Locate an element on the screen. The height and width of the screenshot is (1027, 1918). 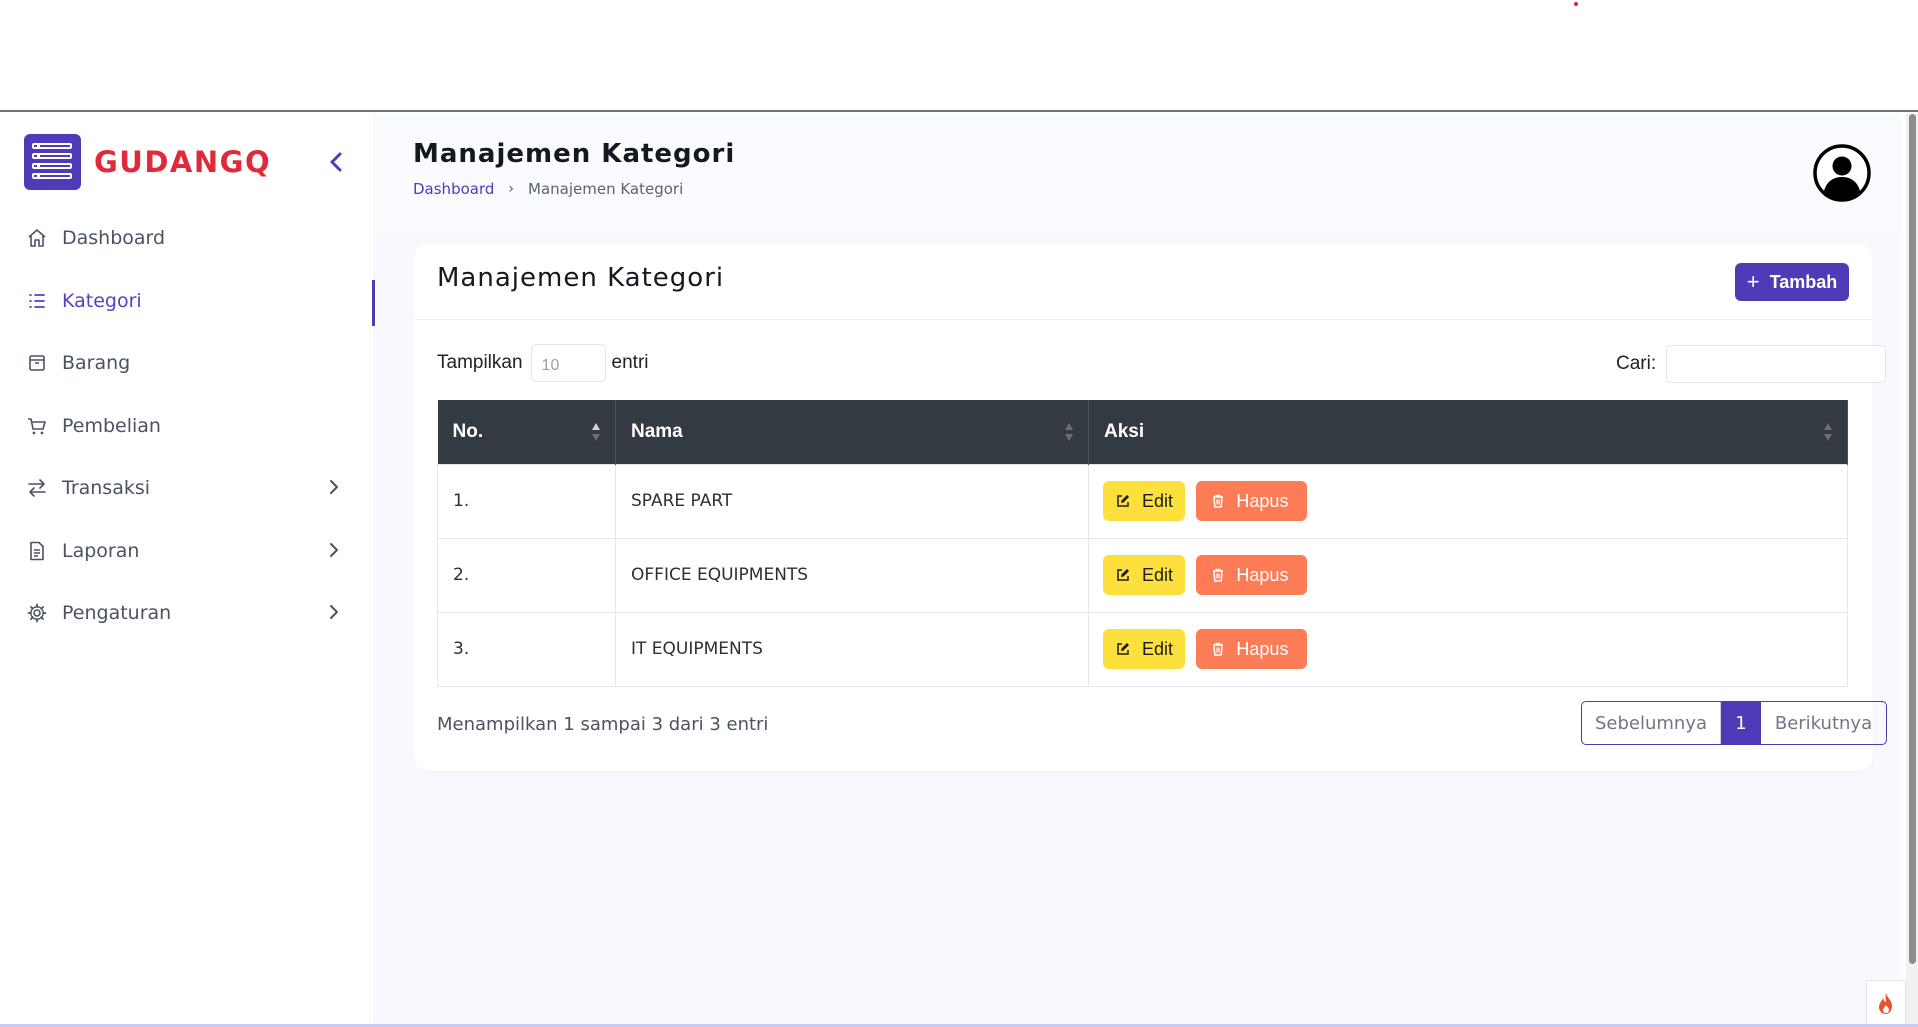
card-header: Manajemen Kategori + Tambah is located at coordinates (1143, 282).